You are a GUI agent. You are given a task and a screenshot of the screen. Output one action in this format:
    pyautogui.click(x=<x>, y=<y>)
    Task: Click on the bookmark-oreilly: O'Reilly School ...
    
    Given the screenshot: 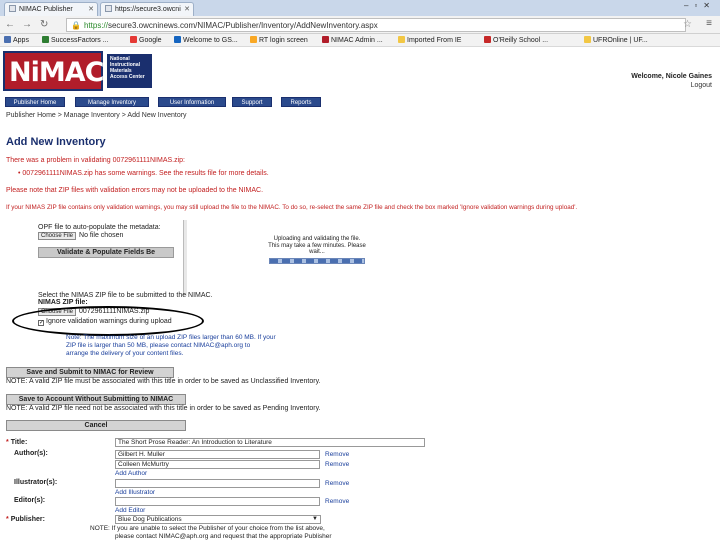 What is the action you would take?
    pyautogui.click(x=516, y=40)
    